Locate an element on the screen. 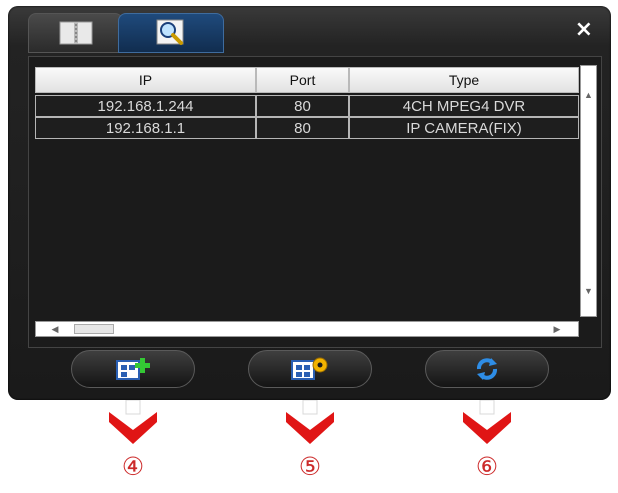  device-list-icon is located at coordinates (75, 33).